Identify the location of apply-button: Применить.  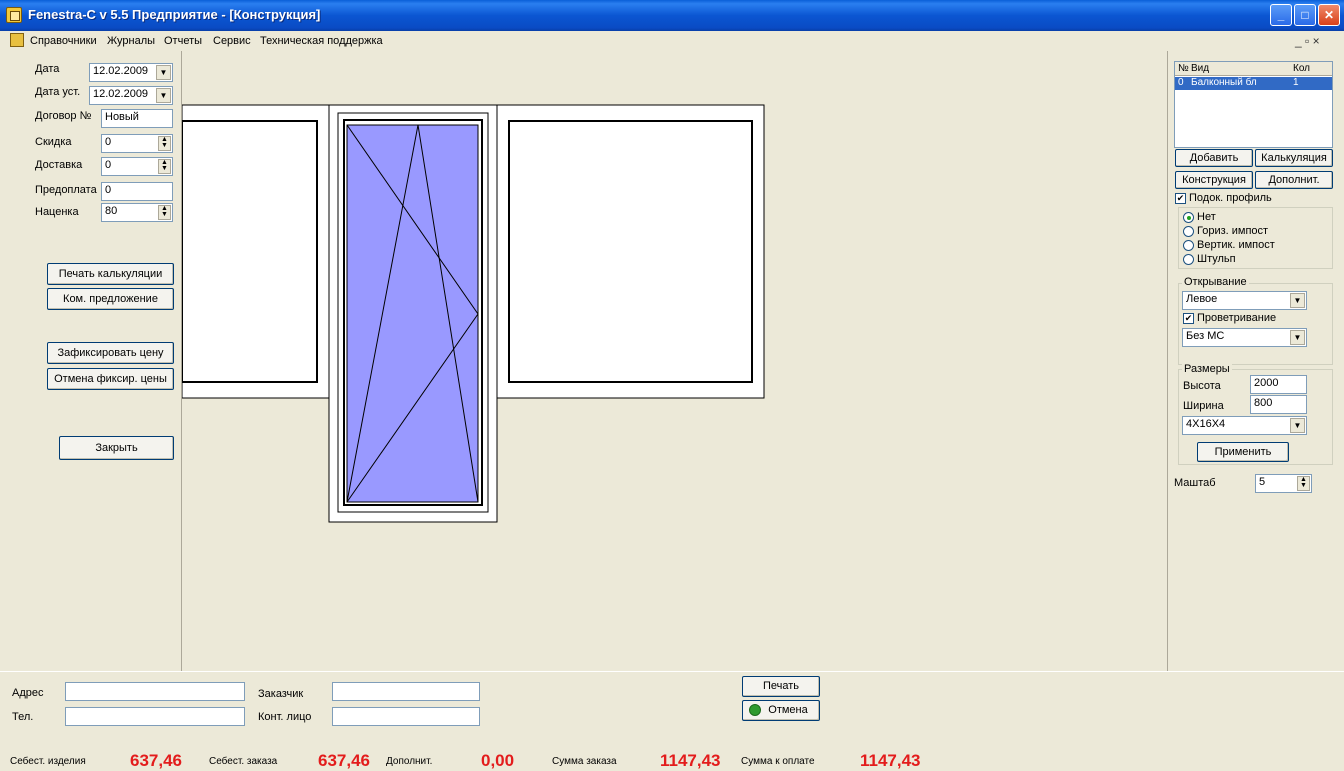
(1243, 452).